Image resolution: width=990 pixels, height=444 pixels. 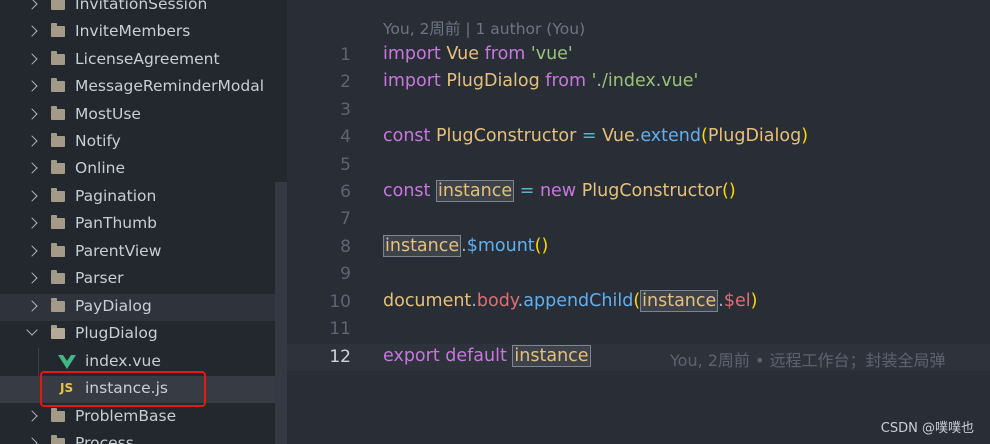 What do you see at coordinates (99, 278) in the screenshot?
I see `tree-item-label: Parser` at bounding box center [99, 278].